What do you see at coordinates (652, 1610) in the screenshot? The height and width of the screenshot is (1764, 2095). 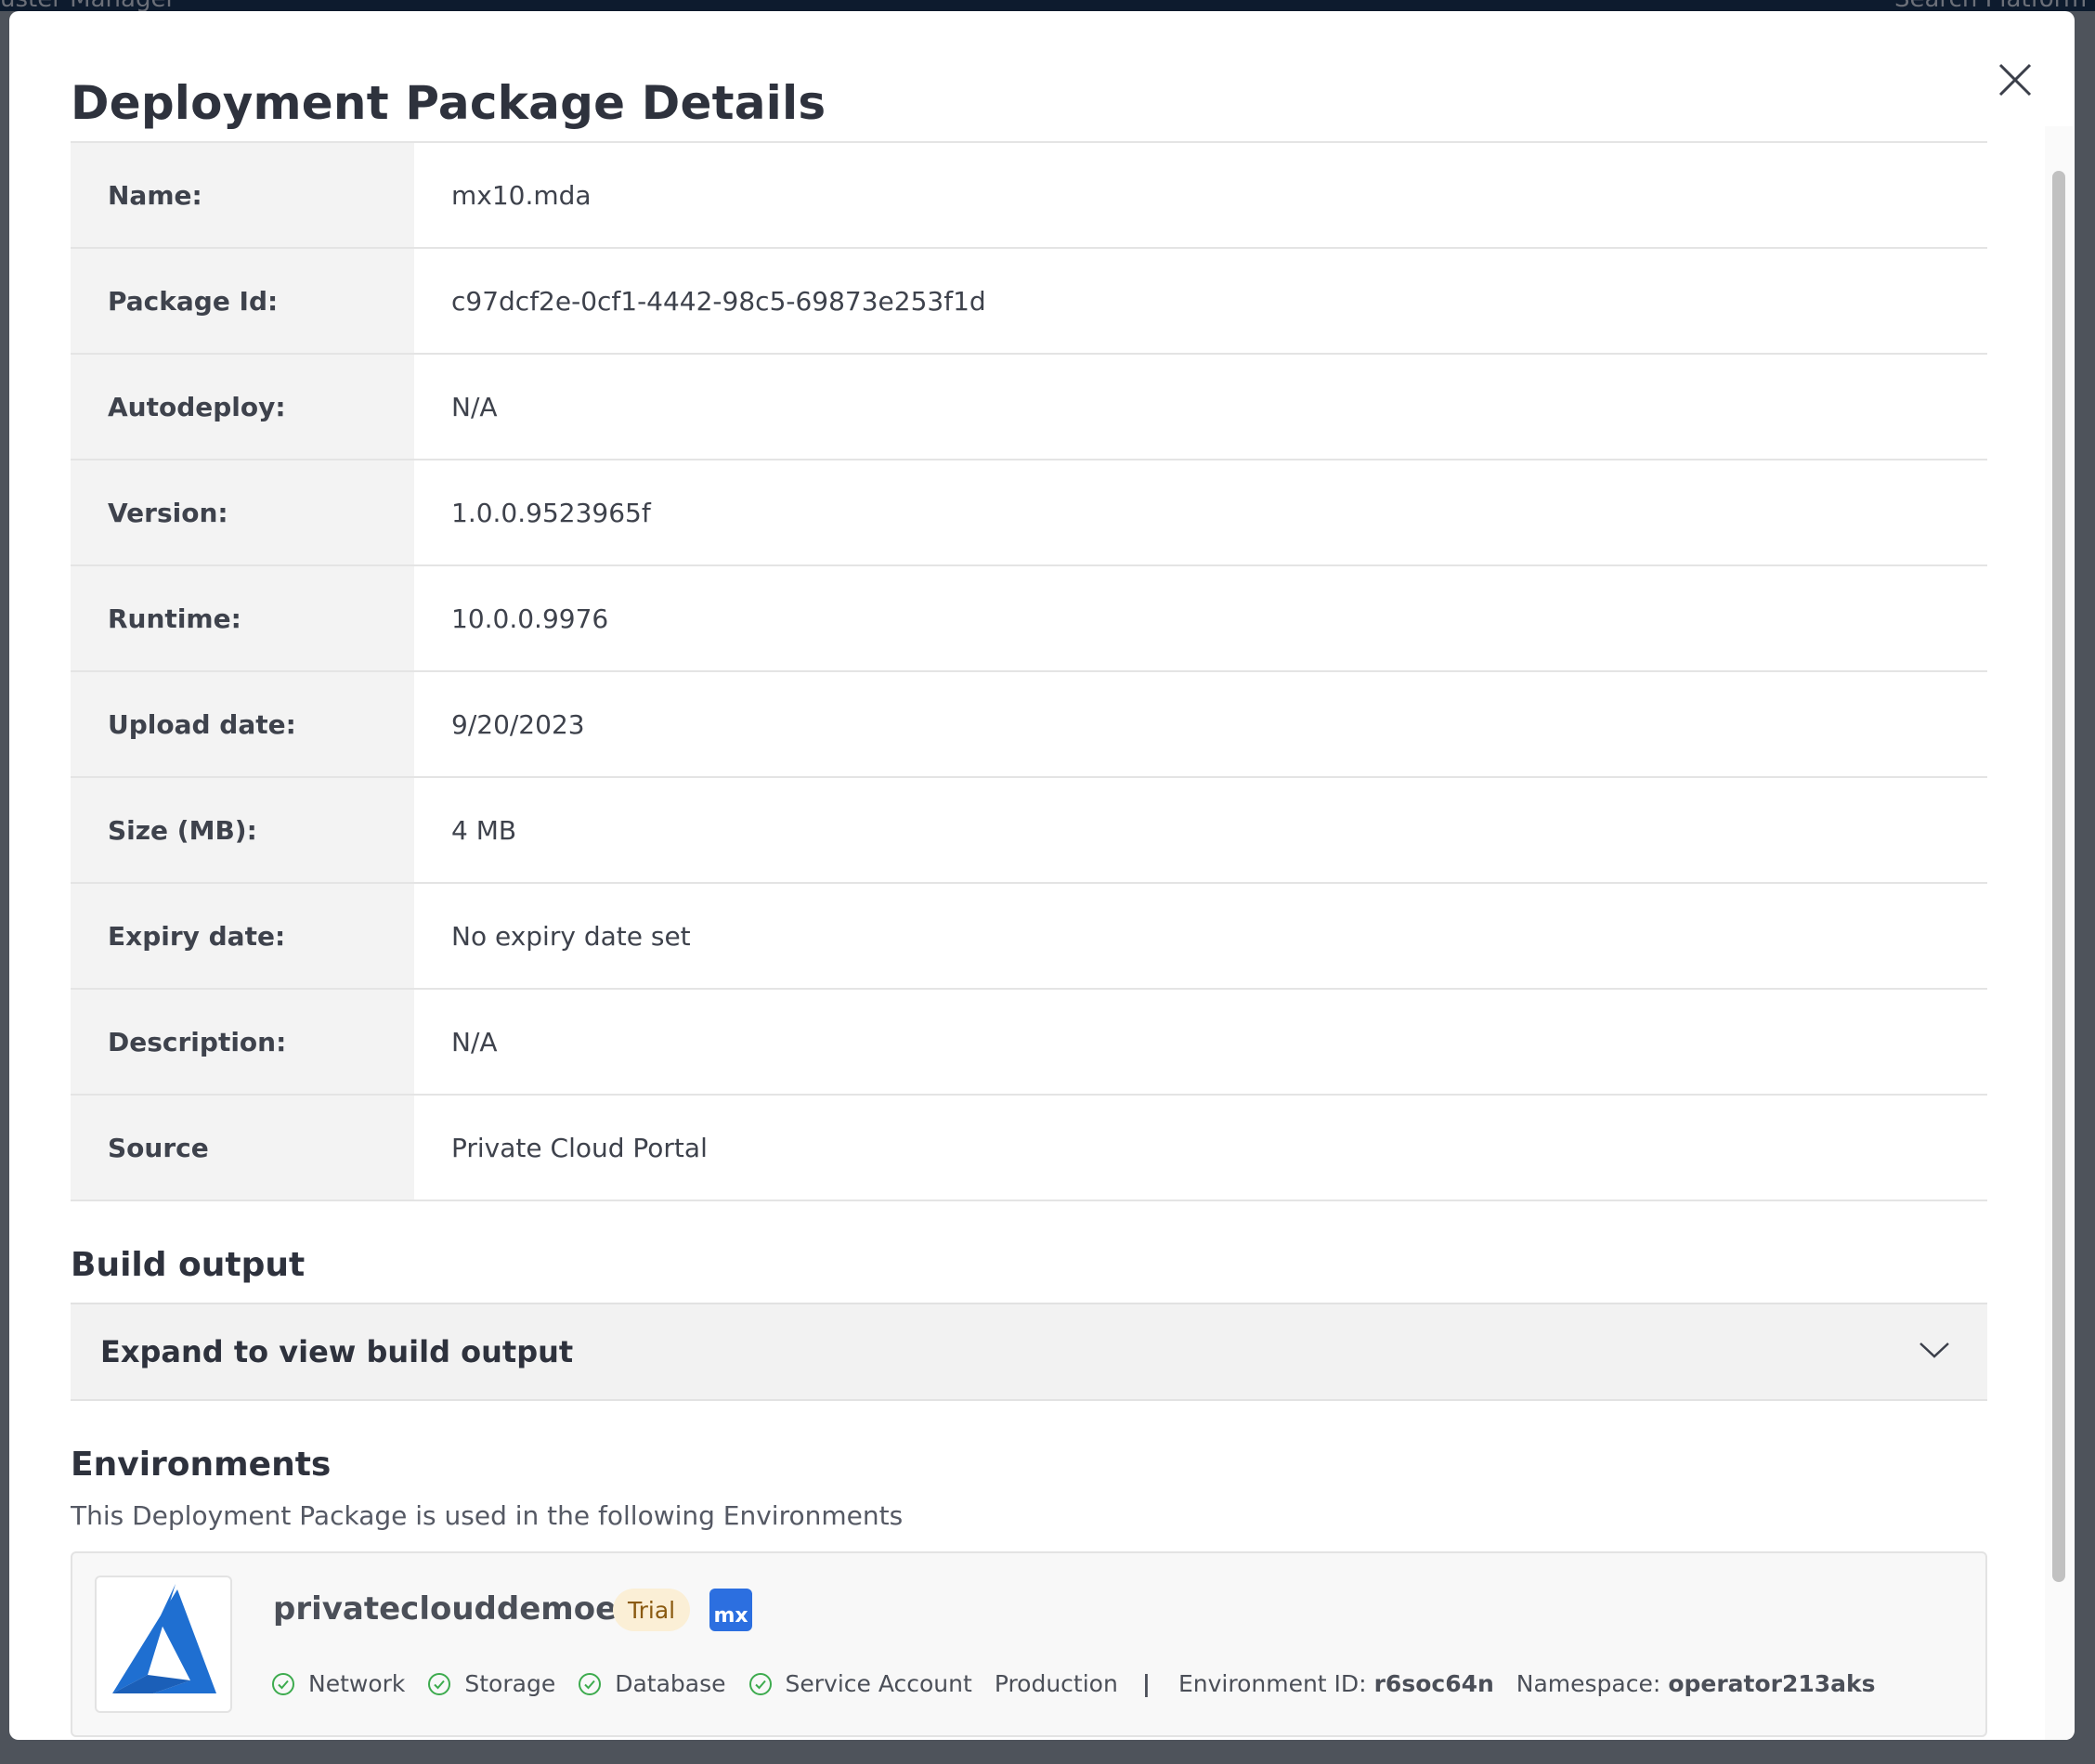 I see `trial-badge: Trial` at bounding box center [652, 1610].